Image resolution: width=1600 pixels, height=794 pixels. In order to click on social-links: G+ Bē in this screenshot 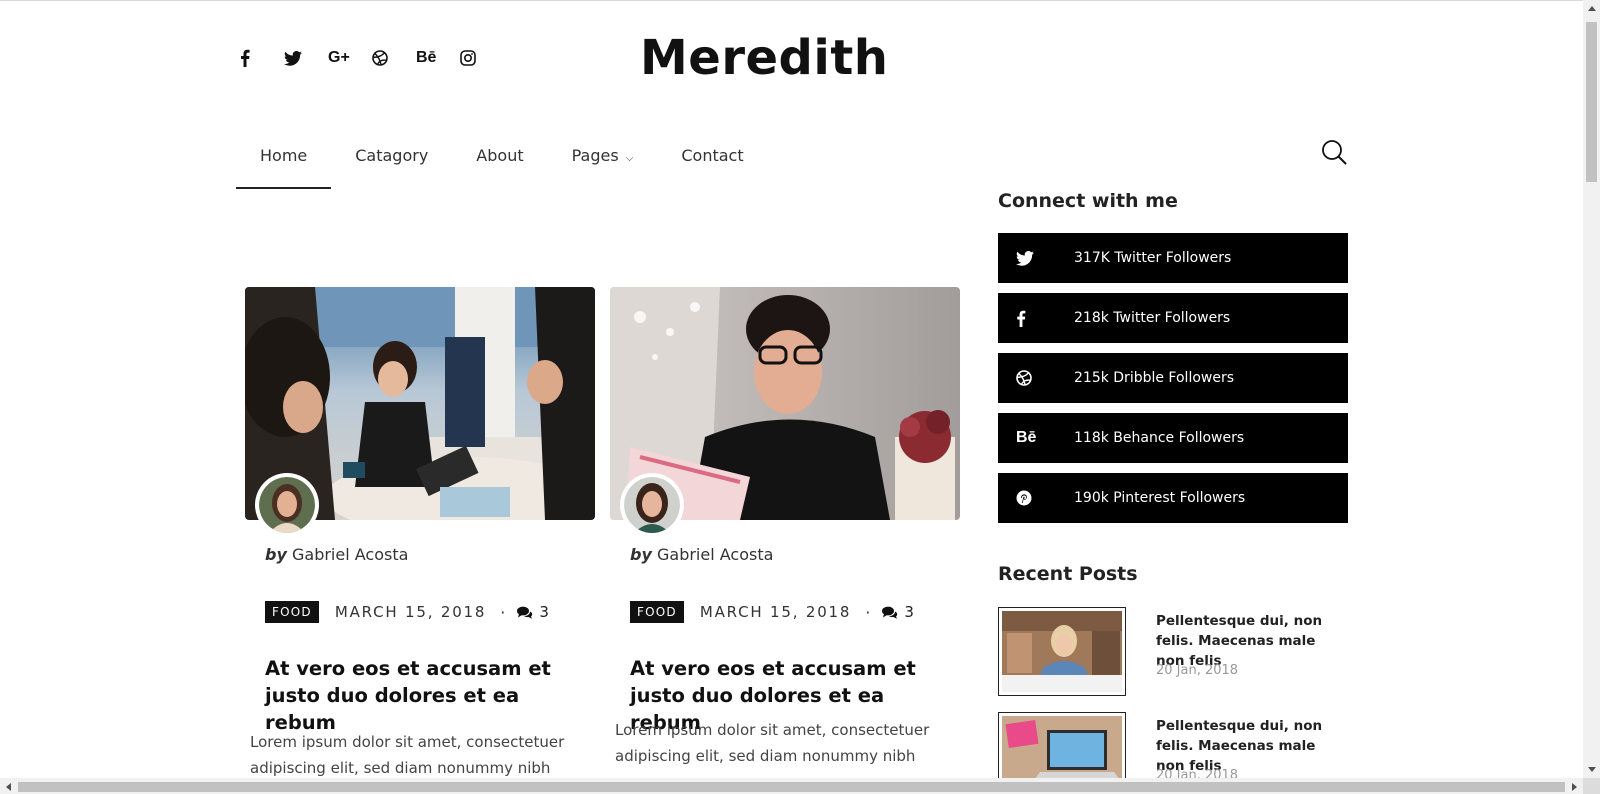, I will do `click(372, 58)`.